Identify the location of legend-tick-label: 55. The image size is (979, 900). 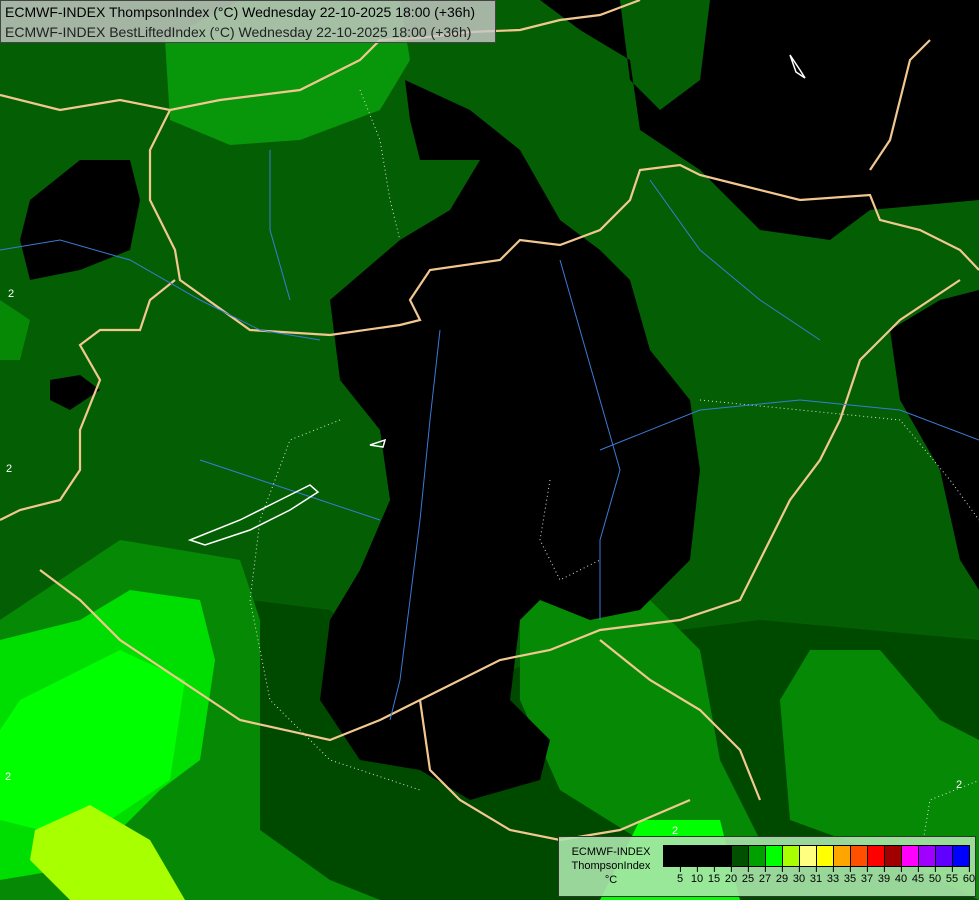
(952, 876).